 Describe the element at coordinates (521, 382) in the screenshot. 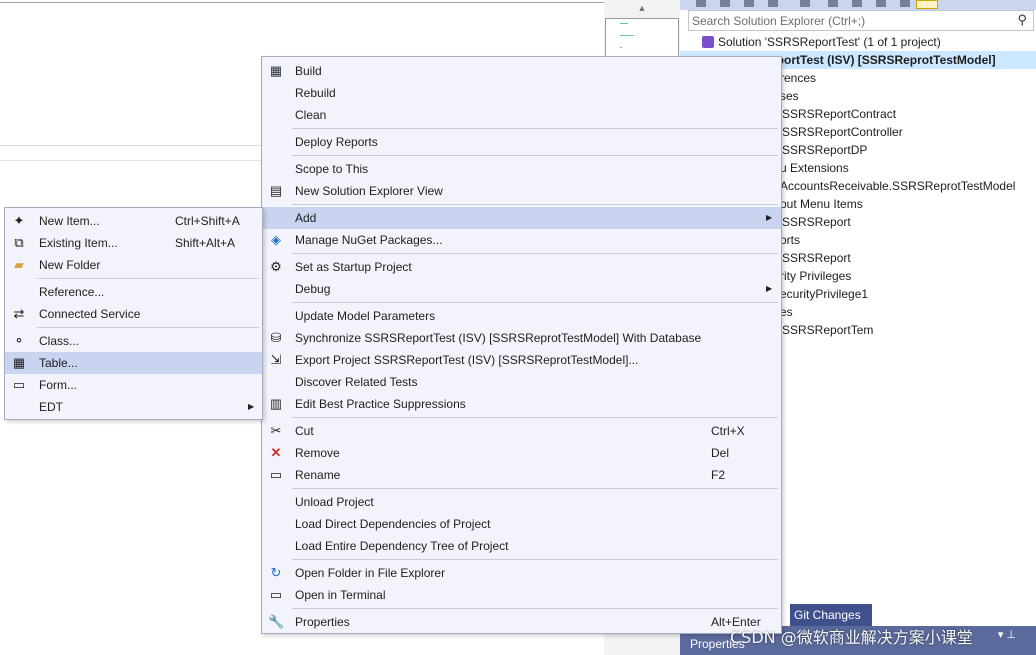

I see `menu-item-discover-related-tests: Discover Related Tests` at that location.